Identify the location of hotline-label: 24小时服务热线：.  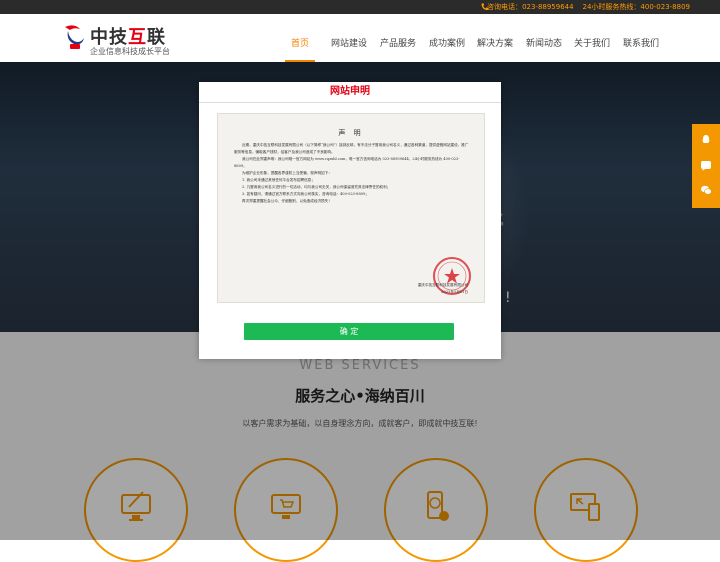
(611, 7).